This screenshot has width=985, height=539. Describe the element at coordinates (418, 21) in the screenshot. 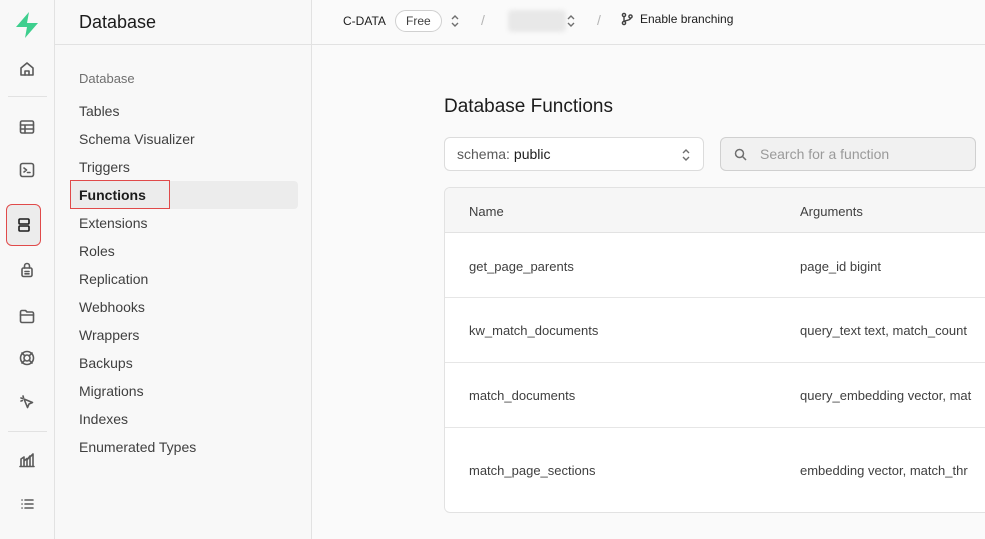

I see `plan-badge: Free` at that location.